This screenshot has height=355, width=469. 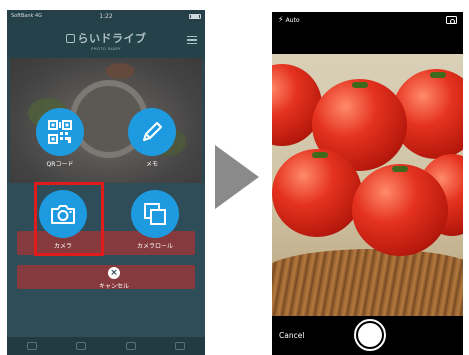 I want to click on camera-top-bar: ⚡ Auto, so click(x=367, y=33).